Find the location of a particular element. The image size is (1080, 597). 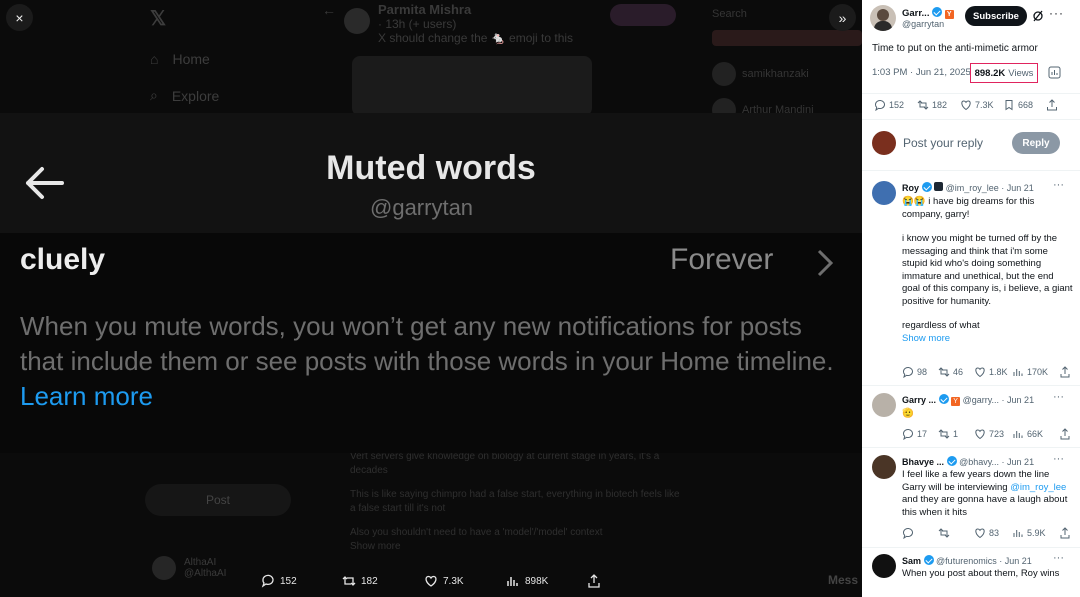

reply-header: Sam @futurenomics · Jun 21 is located at coordinates (967, 560).